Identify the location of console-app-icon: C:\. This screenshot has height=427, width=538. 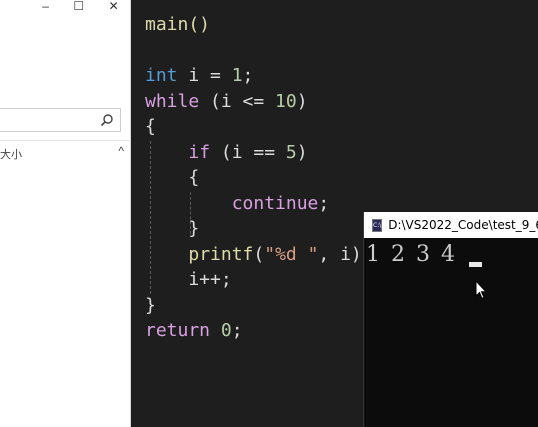
(377, 225).